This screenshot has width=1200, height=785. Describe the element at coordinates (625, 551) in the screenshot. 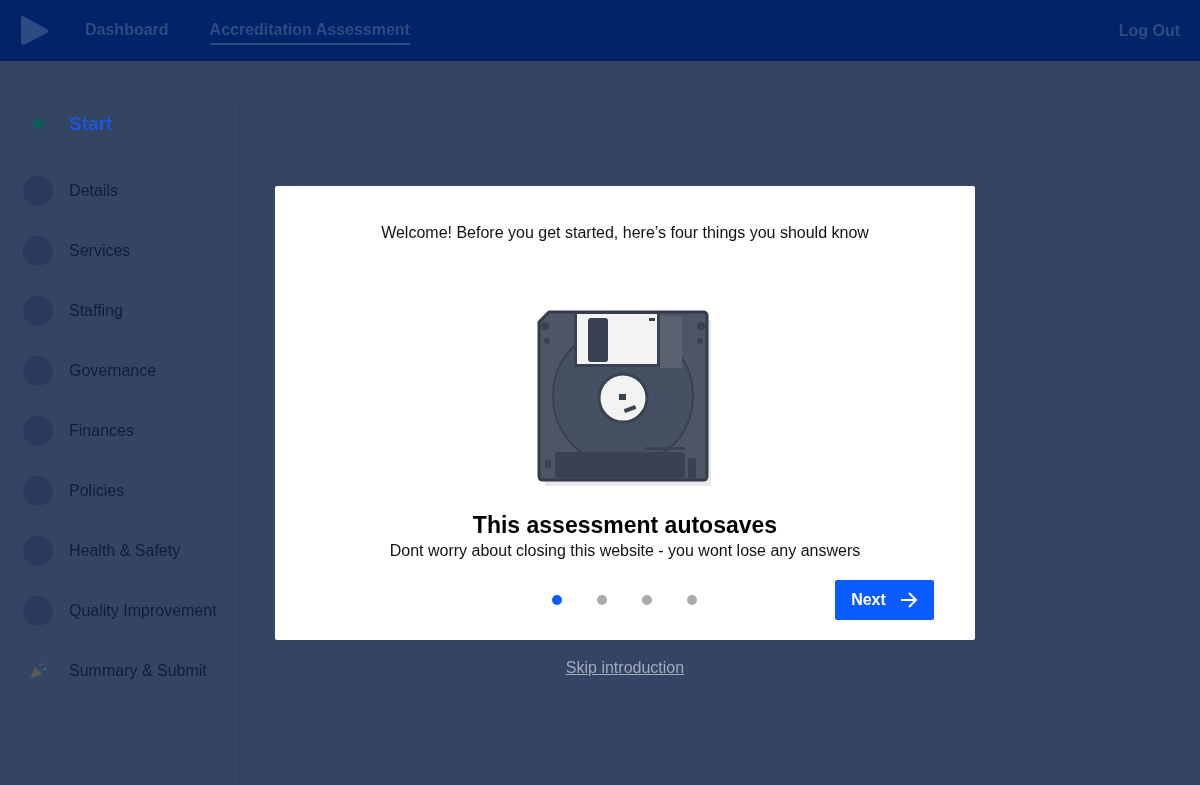

I see `dialog-message: Dont worry about closing this website - you wont lose any answers` at that location.